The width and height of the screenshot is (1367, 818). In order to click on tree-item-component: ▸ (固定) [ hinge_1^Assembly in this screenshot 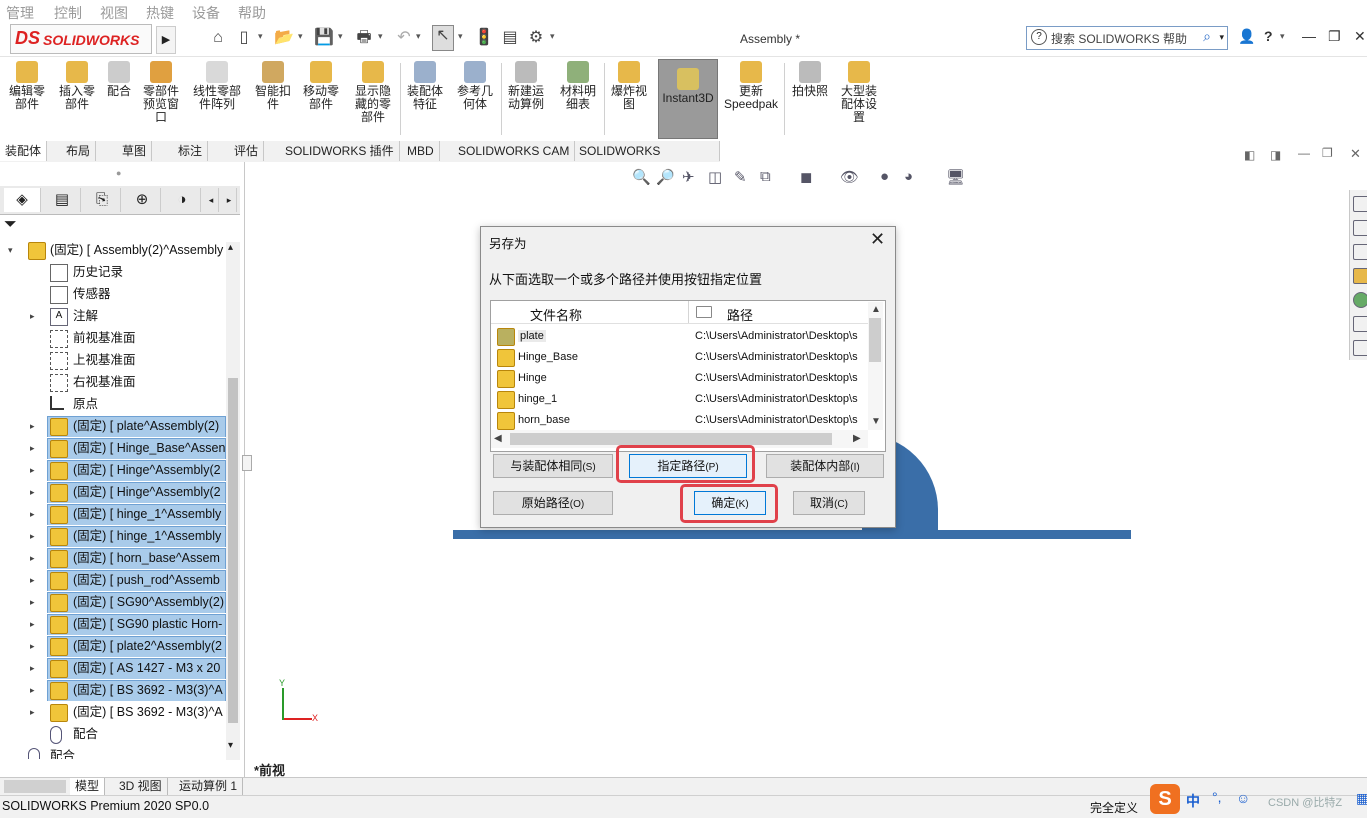, I will do `click(113, 514)`.